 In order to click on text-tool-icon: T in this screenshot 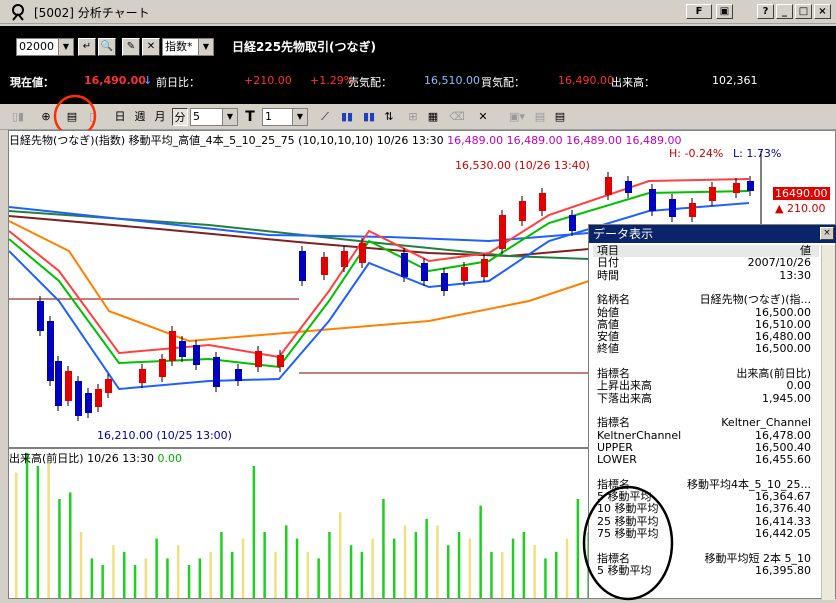, I will do `click(250, 117)`.